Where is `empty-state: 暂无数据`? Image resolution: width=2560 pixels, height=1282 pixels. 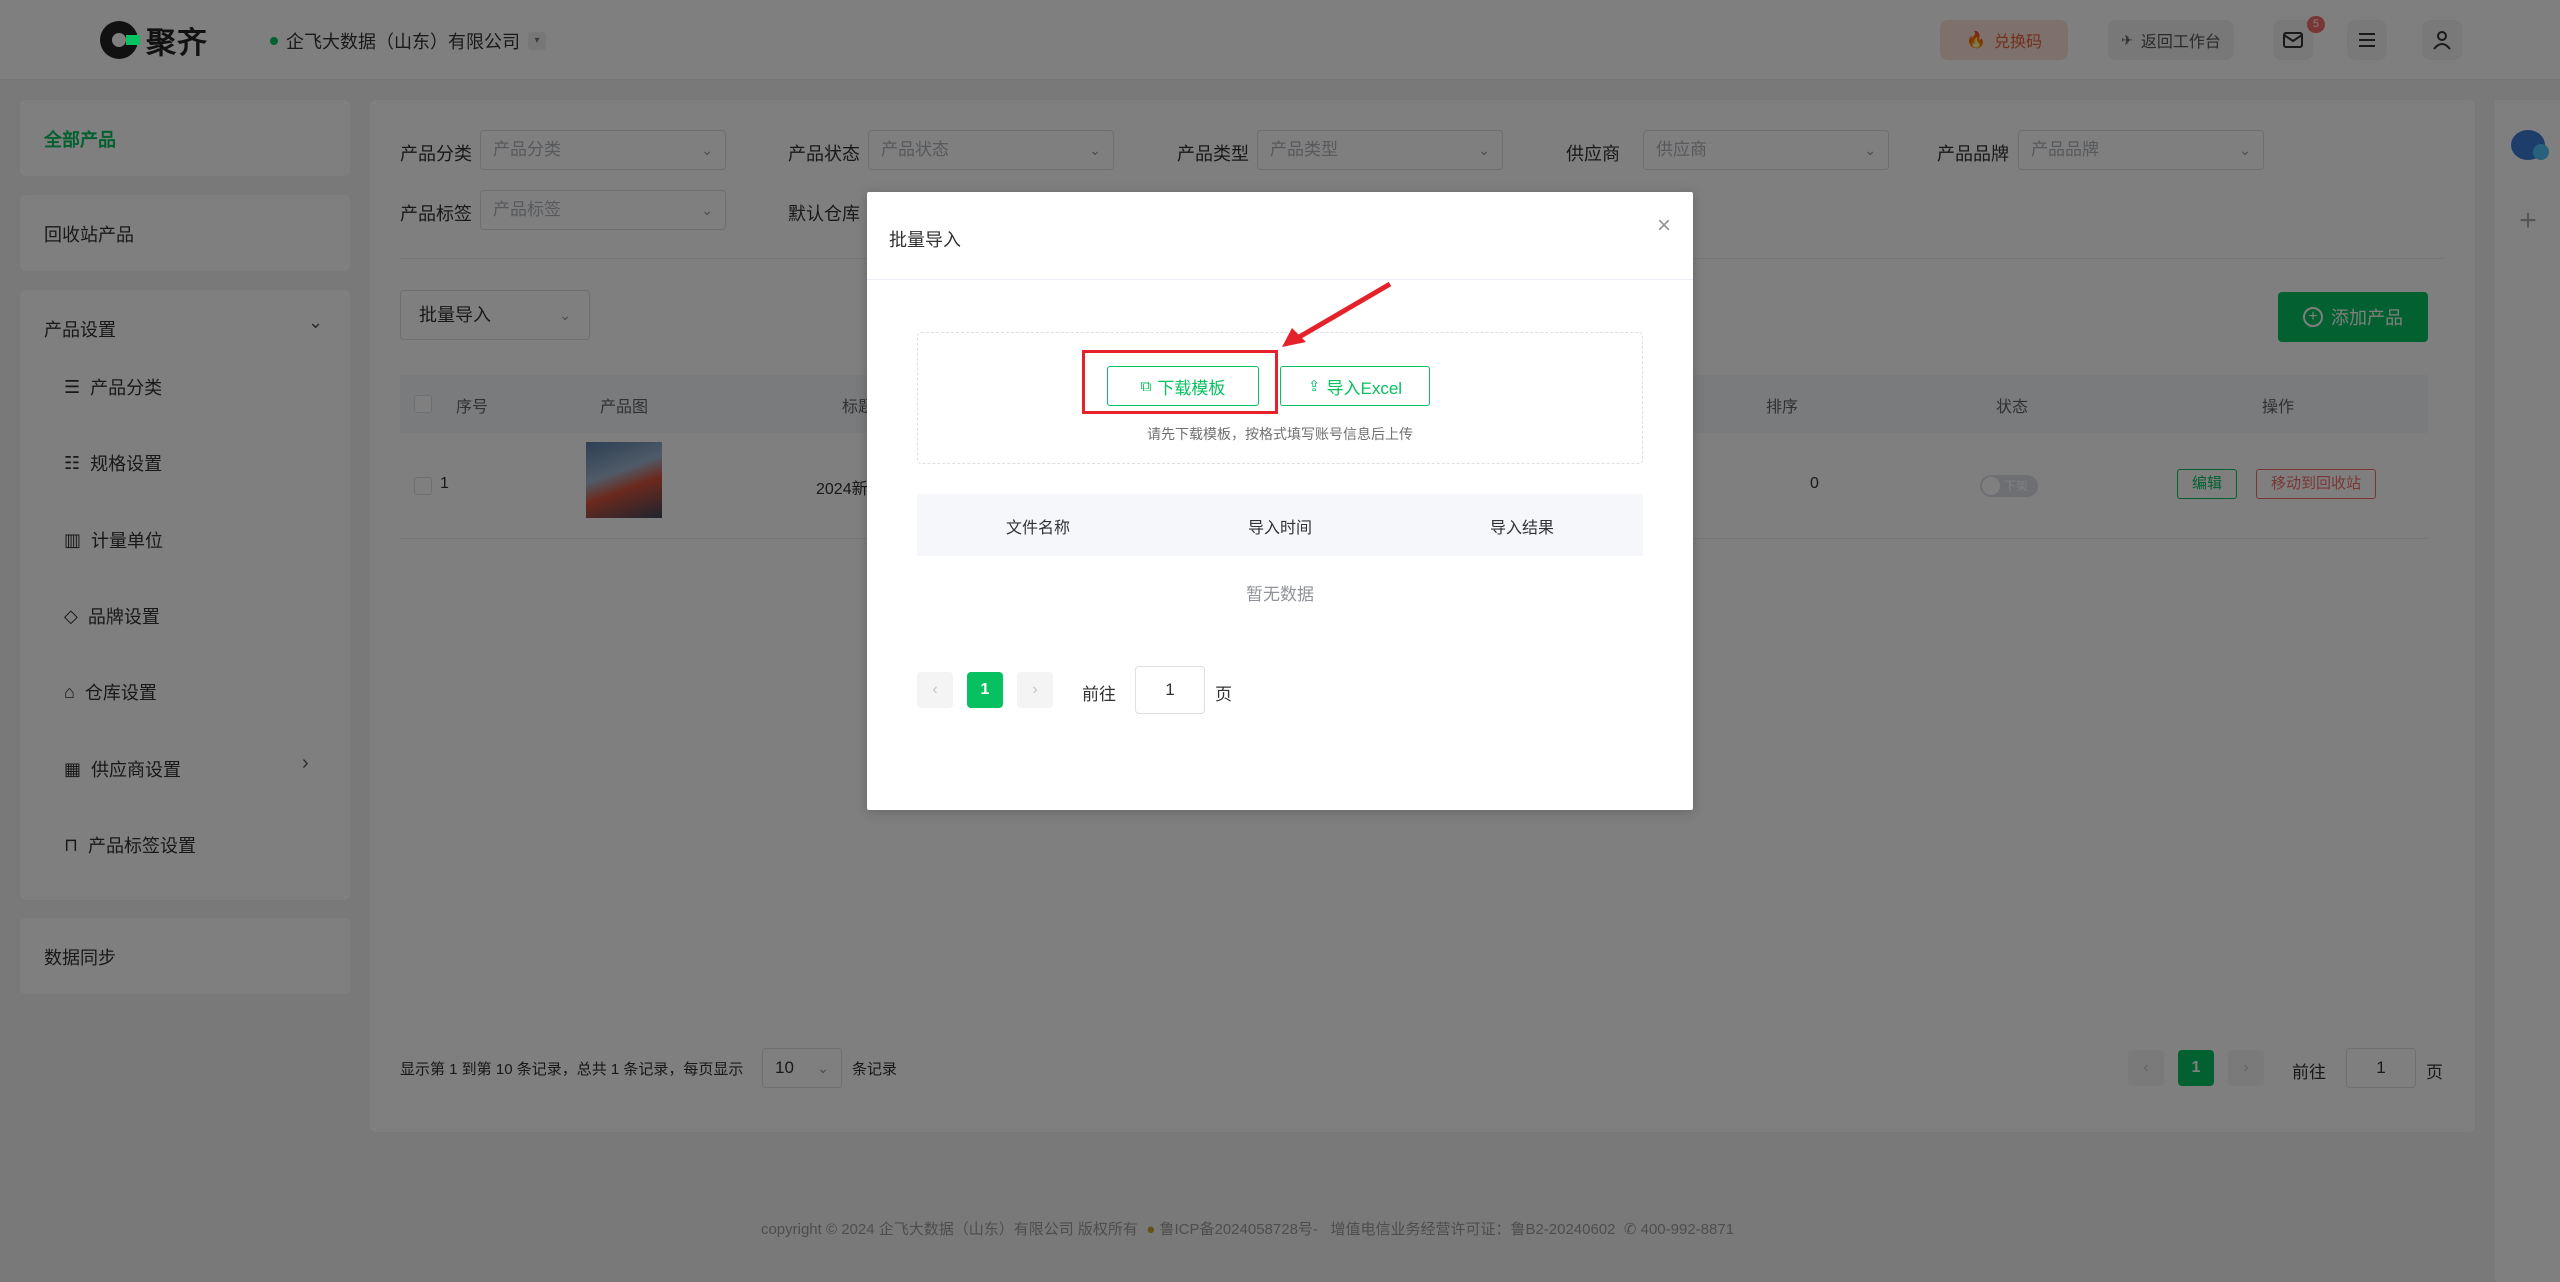 empty-state: 暂无数据 is located at coordinates (1280, 594).